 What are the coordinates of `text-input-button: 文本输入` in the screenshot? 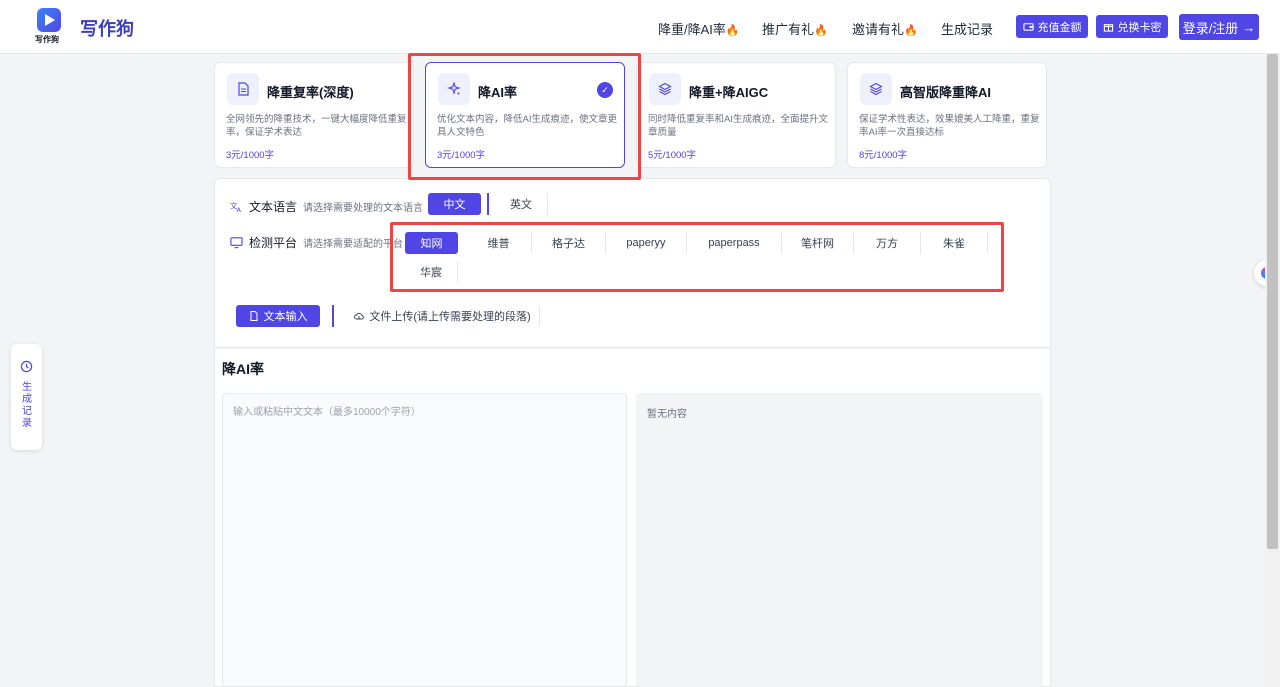 It's located at (278, 316).